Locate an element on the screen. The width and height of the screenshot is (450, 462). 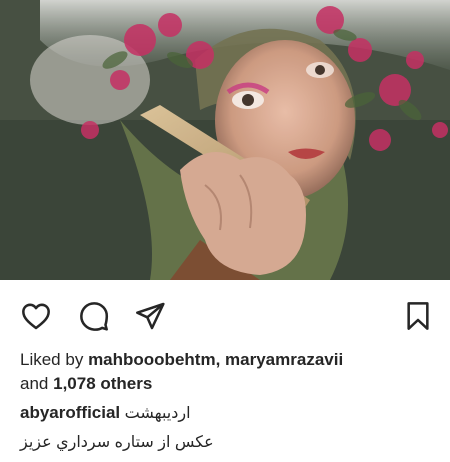
liker-username-2: maryamrazavii is located at coordinates (284, 359).